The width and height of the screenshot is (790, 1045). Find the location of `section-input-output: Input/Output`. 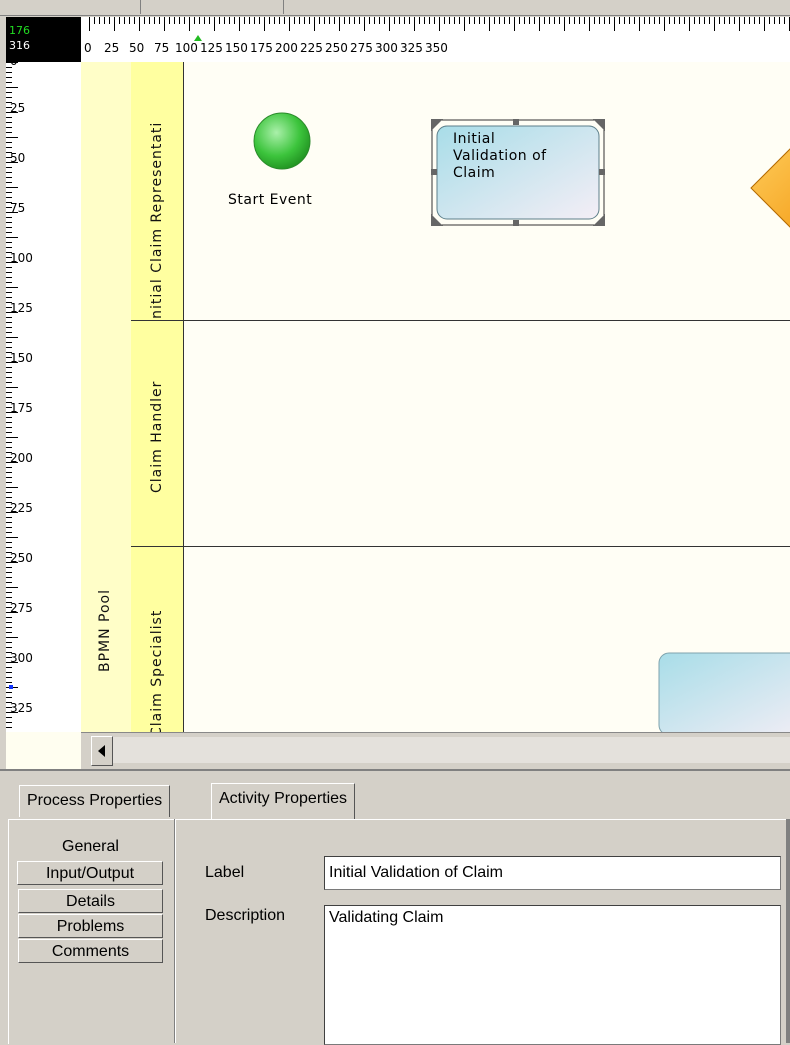

section-input-output: Input/Output is located at coordinates (90, 873).